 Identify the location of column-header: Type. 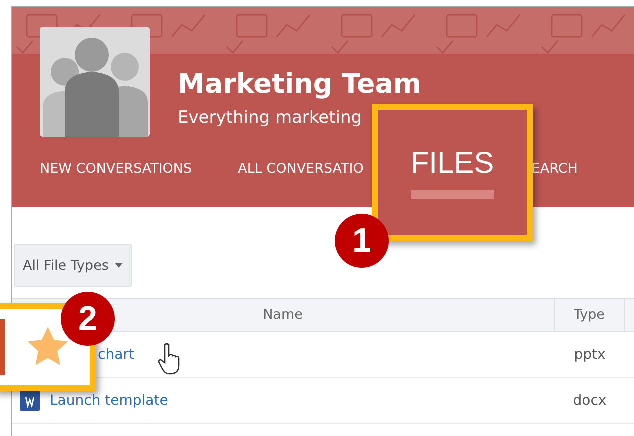
(589, 315).